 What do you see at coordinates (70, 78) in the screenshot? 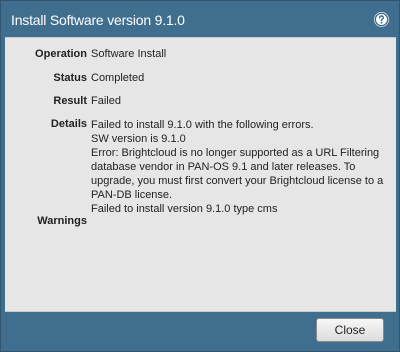
I see `status-label: Status` at bounding box center [70, 78].